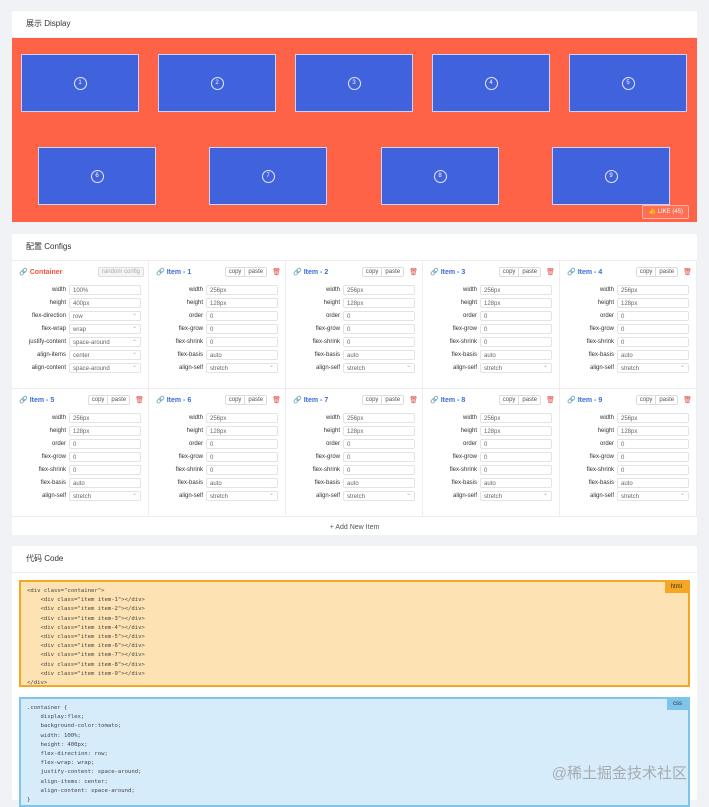 This screenshot has height=807, width=709. I want to click on add-new-item-button: + Add New Item, so click(354, 528).